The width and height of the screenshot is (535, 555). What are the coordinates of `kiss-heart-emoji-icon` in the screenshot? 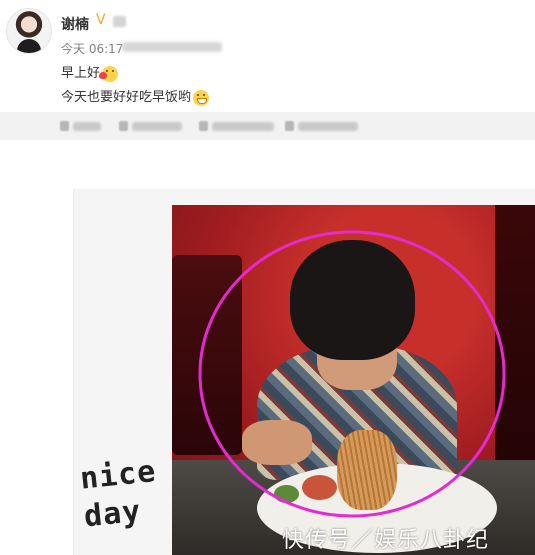 It's located at (109, 73).